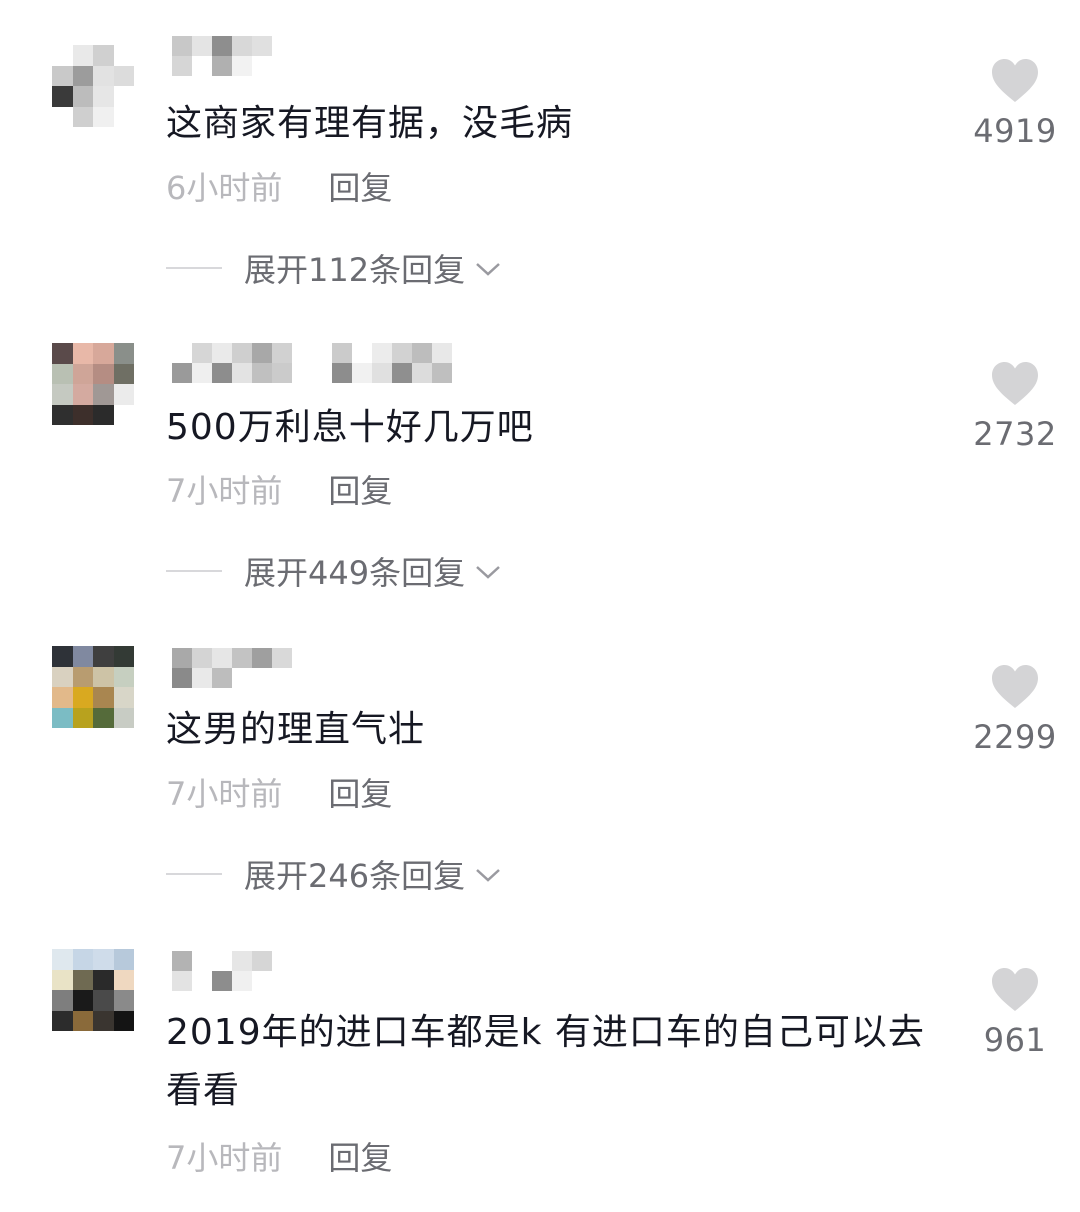 The height and width of the screenshot is (1212, 1080). Describe the element at coordinates (370, 123) in the screenshot. I see `comment-text: 这商家有理有据，没毛病` at that location.